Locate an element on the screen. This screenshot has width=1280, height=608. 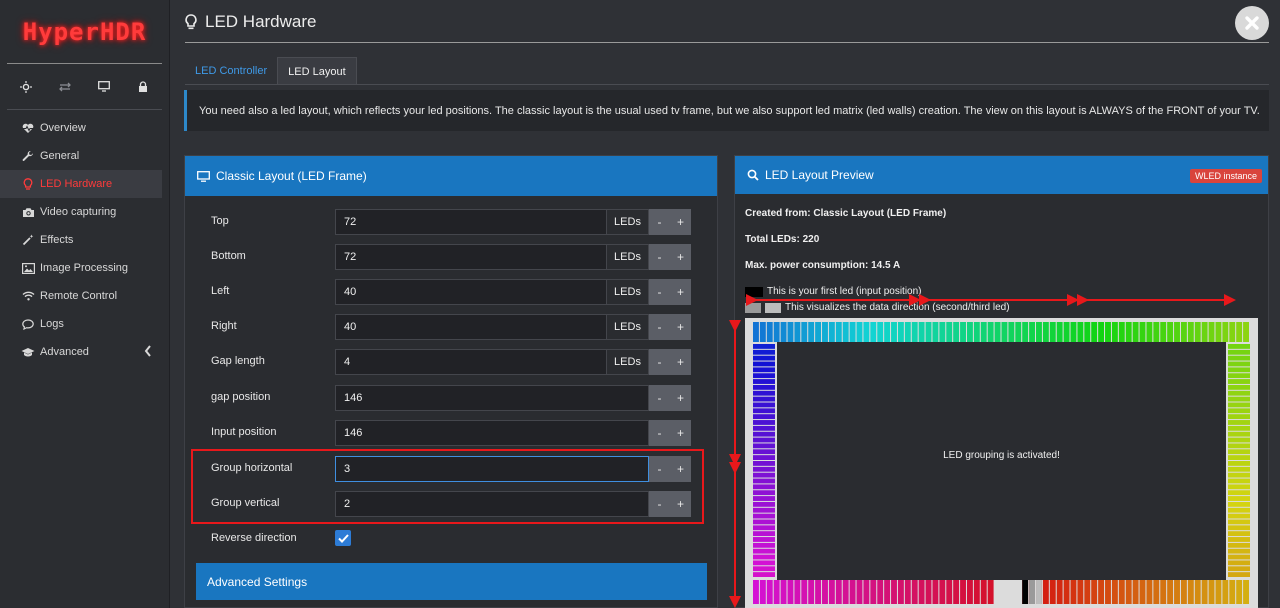
sidebar-item-effects: Effects is located at coordinates (81, 240).